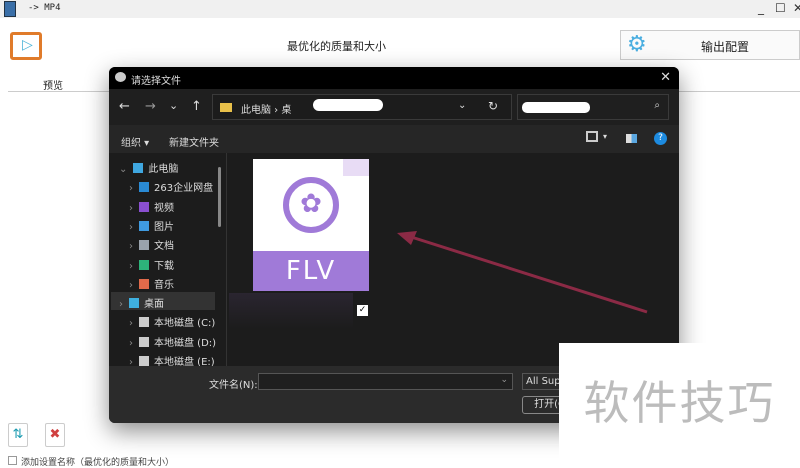  Describe the element at coordinates (120, 77) in the screenshot. I see `dialog-app-icon` at that location.